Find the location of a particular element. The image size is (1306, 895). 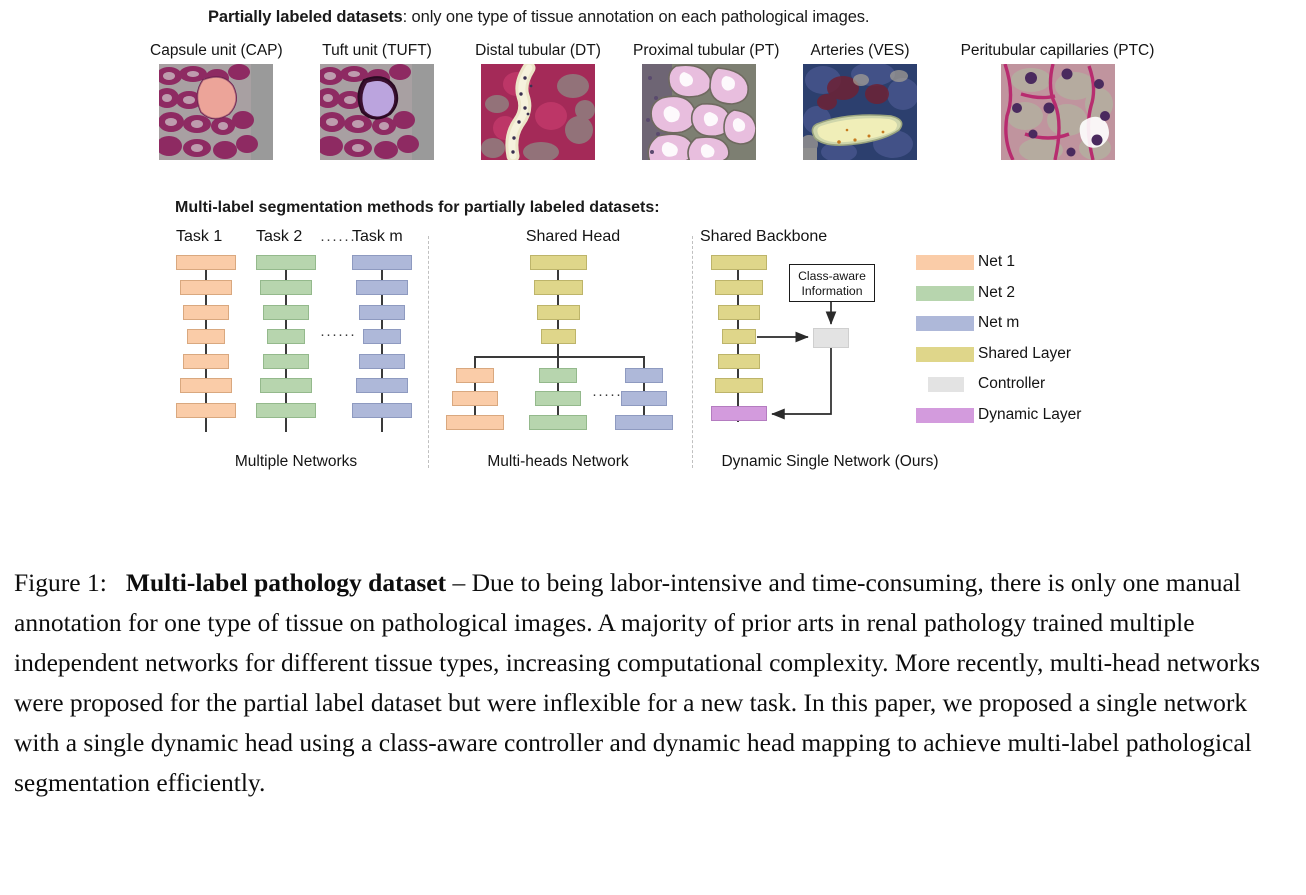

pathology-thumbnail-dt is located at coordinates (538, 112).